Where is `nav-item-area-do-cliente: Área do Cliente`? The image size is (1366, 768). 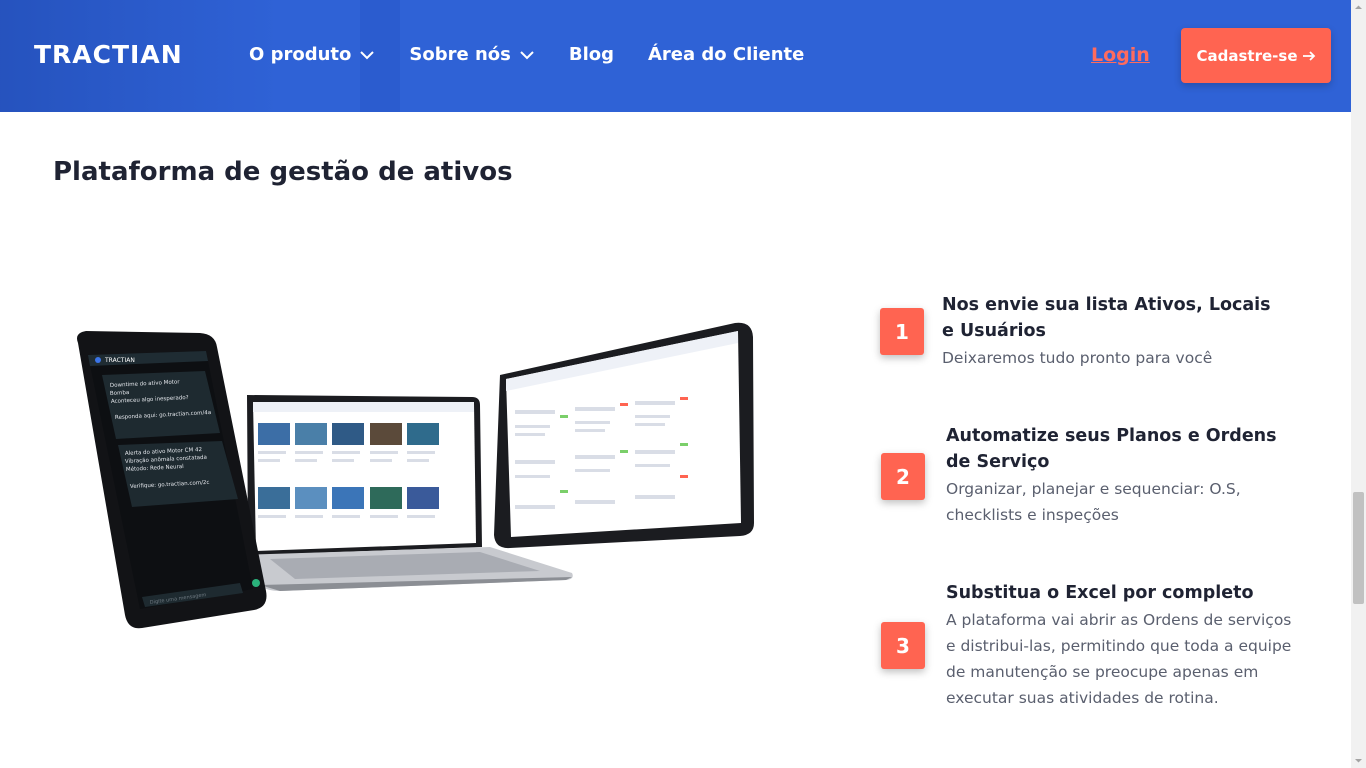
nav-item-area-do-cliente: Área do Cliente is located at coordinates (726, 54).